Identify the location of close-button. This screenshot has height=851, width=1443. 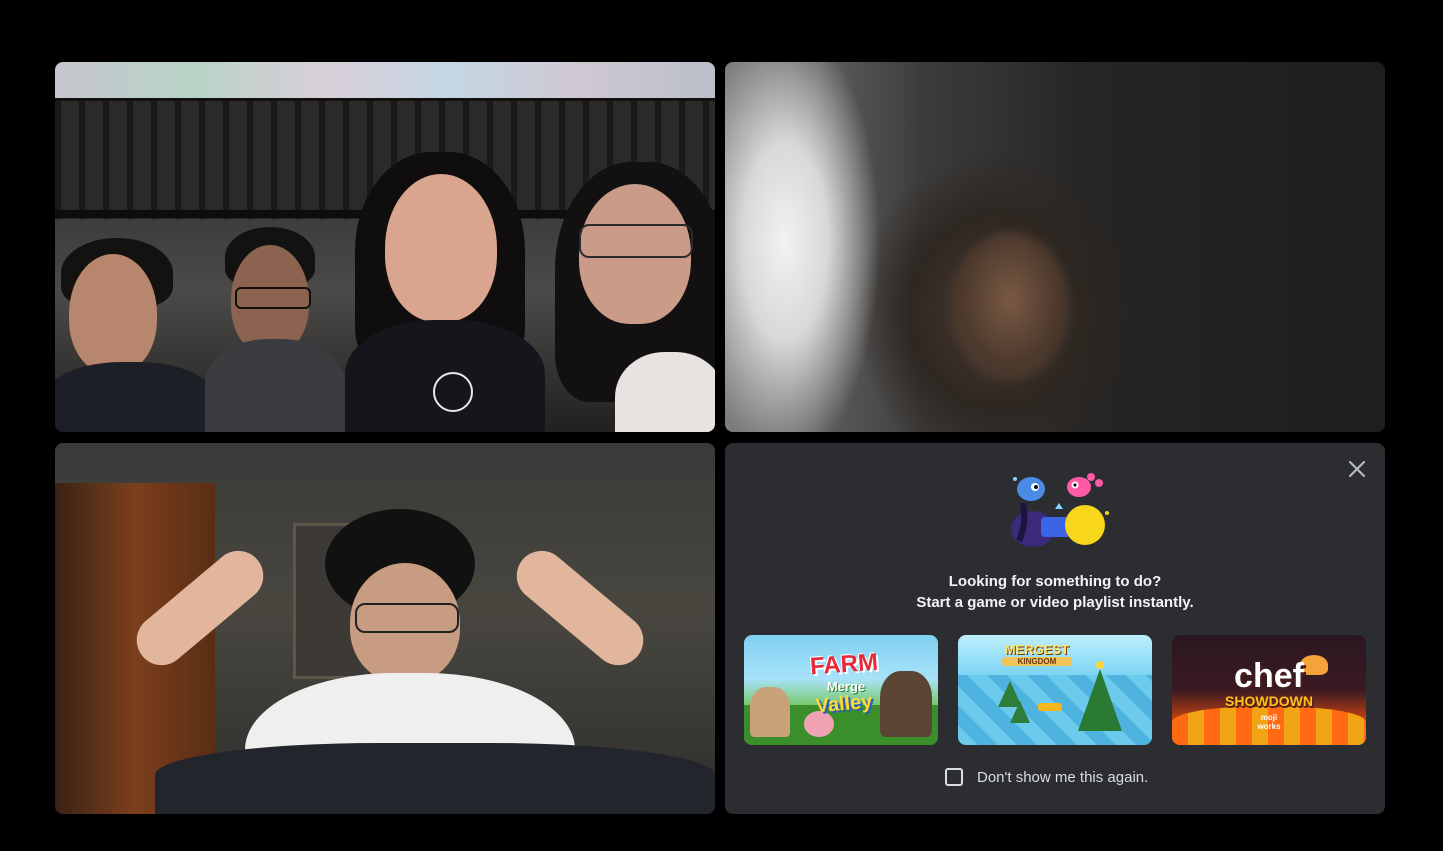
(1357, 469).